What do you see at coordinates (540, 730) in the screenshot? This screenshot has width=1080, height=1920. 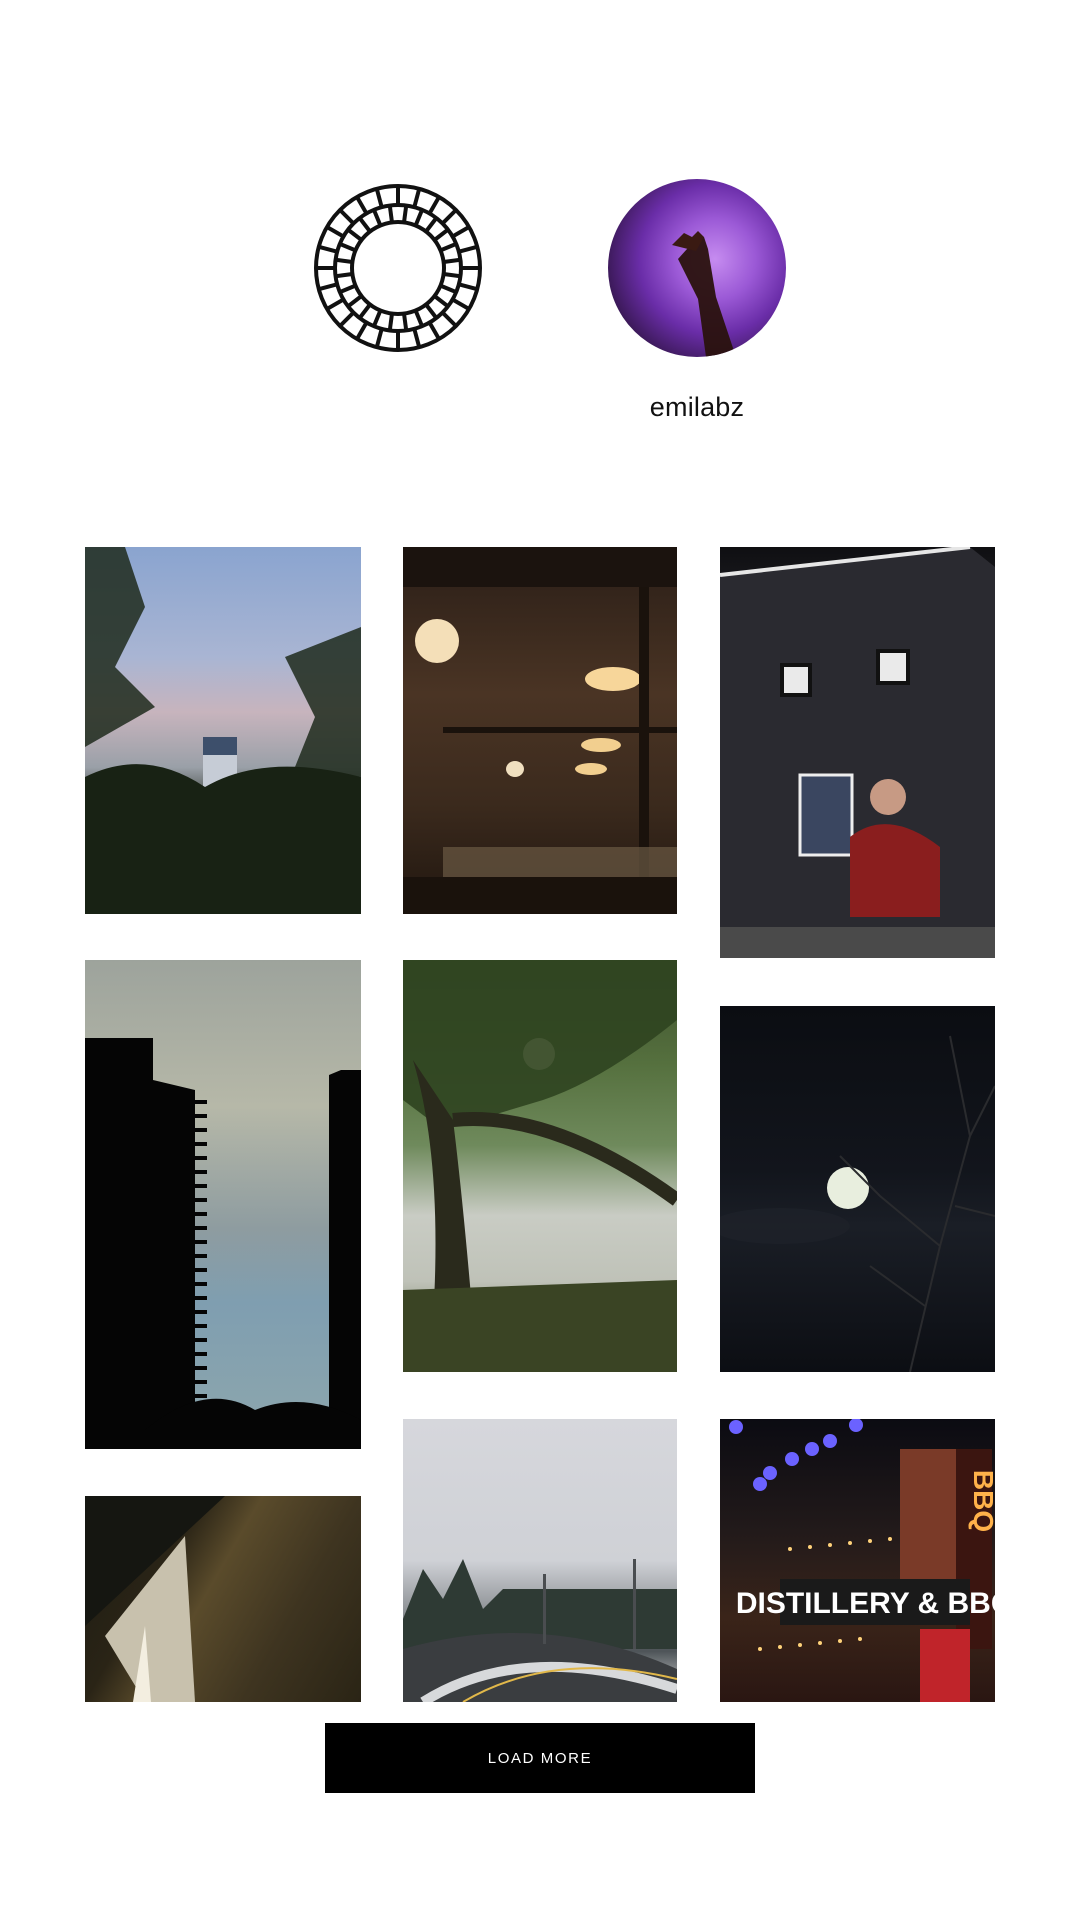 I see `gallery-image-restaurant-interior` at bounding box center [540, 730].